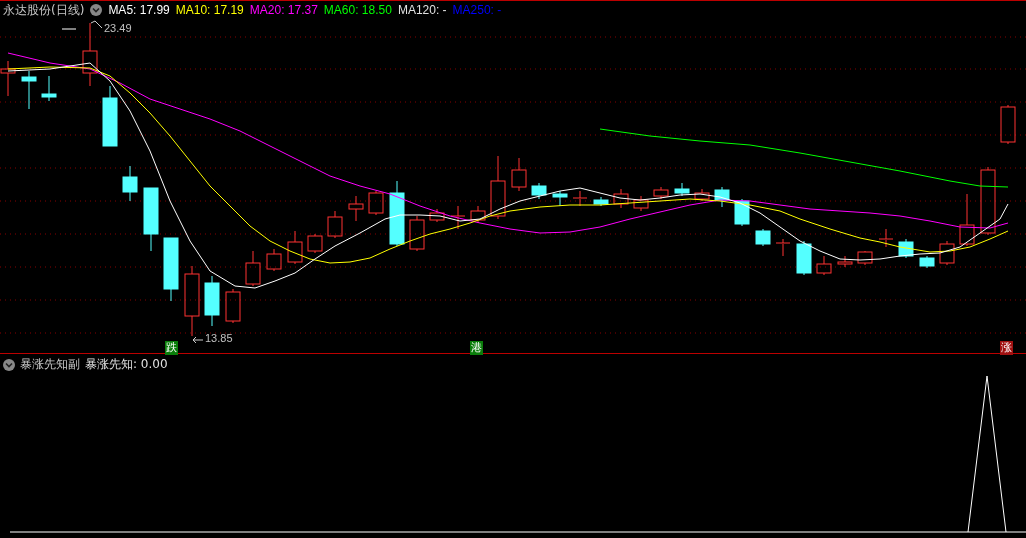 The image size is (1026, 538). What do you see at coordinates (50, 364) in the screenshot?
I see `indicator-name: 暴涨先知副` at bounding box center [50, 364].